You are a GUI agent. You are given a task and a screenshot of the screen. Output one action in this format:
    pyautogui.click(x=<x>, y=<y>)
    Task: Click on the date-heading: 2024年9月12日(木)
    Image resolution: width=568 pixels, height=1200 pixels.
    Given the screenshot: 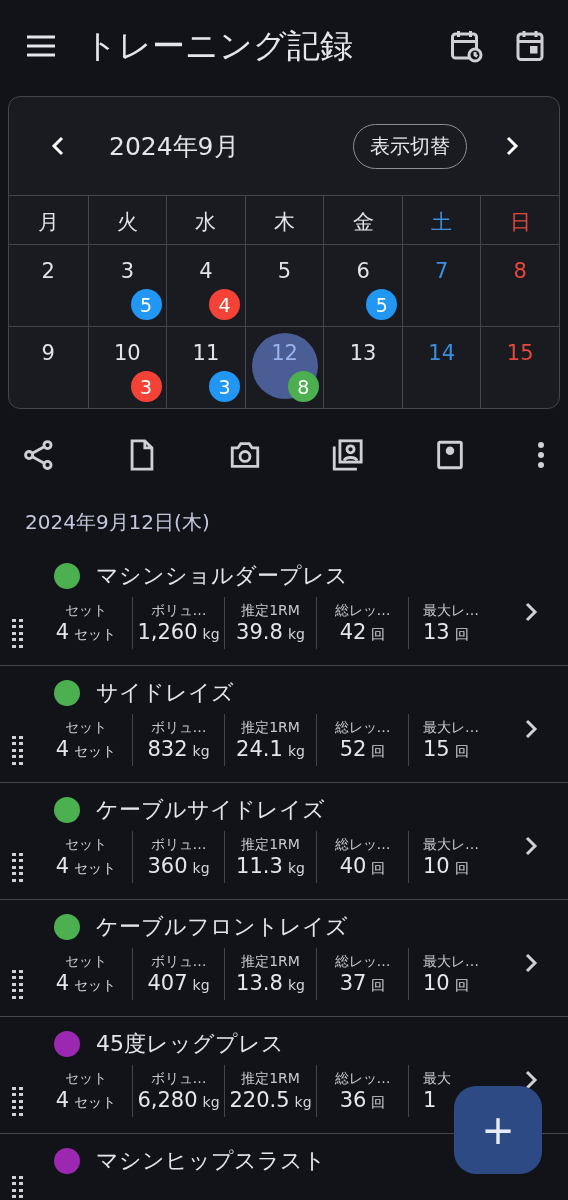 What is the action you would take?
    pyautogui.click(x=117, y=522)
    